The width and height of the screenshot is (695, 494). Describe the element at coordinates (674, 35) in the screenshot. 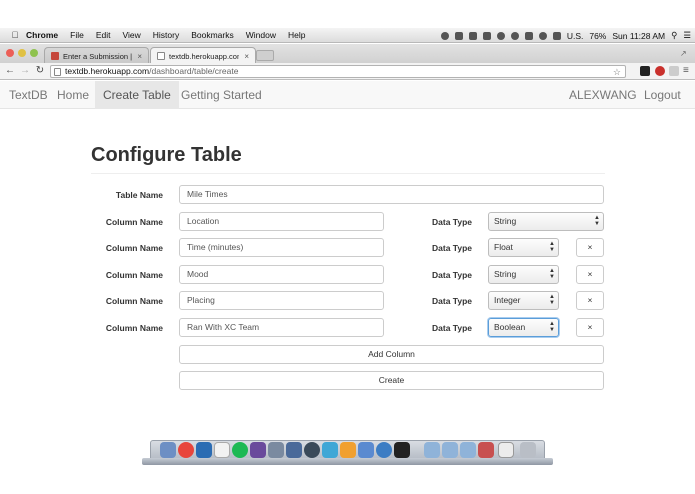

I see `spotlight-icon: ⚲` at that location.